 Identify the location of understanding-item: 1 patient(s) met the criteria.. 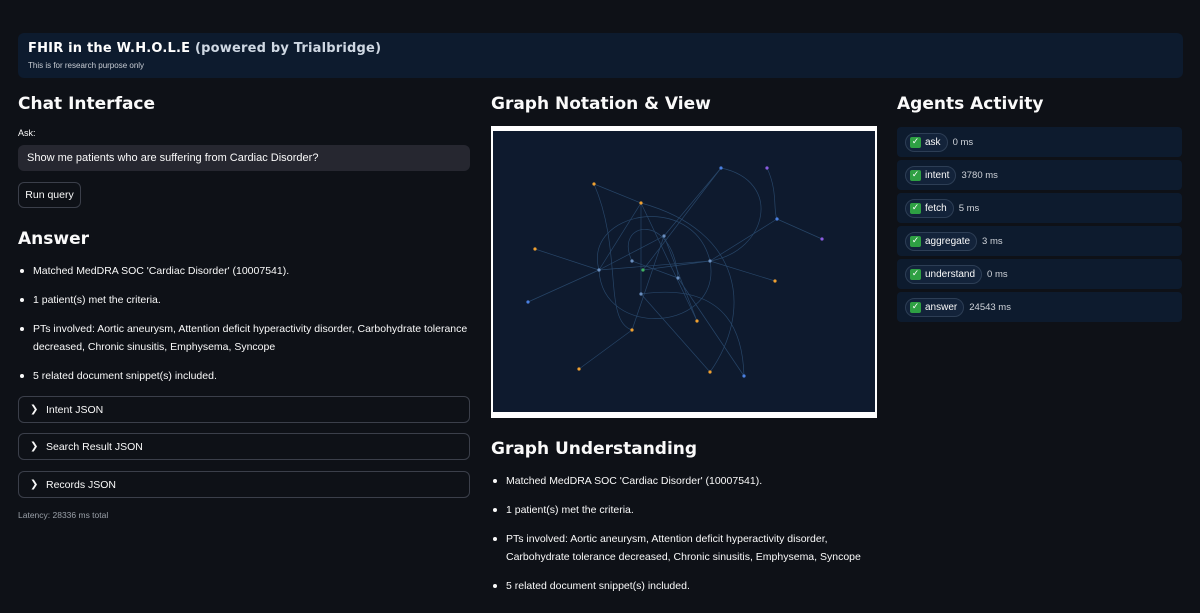
(691, 510).